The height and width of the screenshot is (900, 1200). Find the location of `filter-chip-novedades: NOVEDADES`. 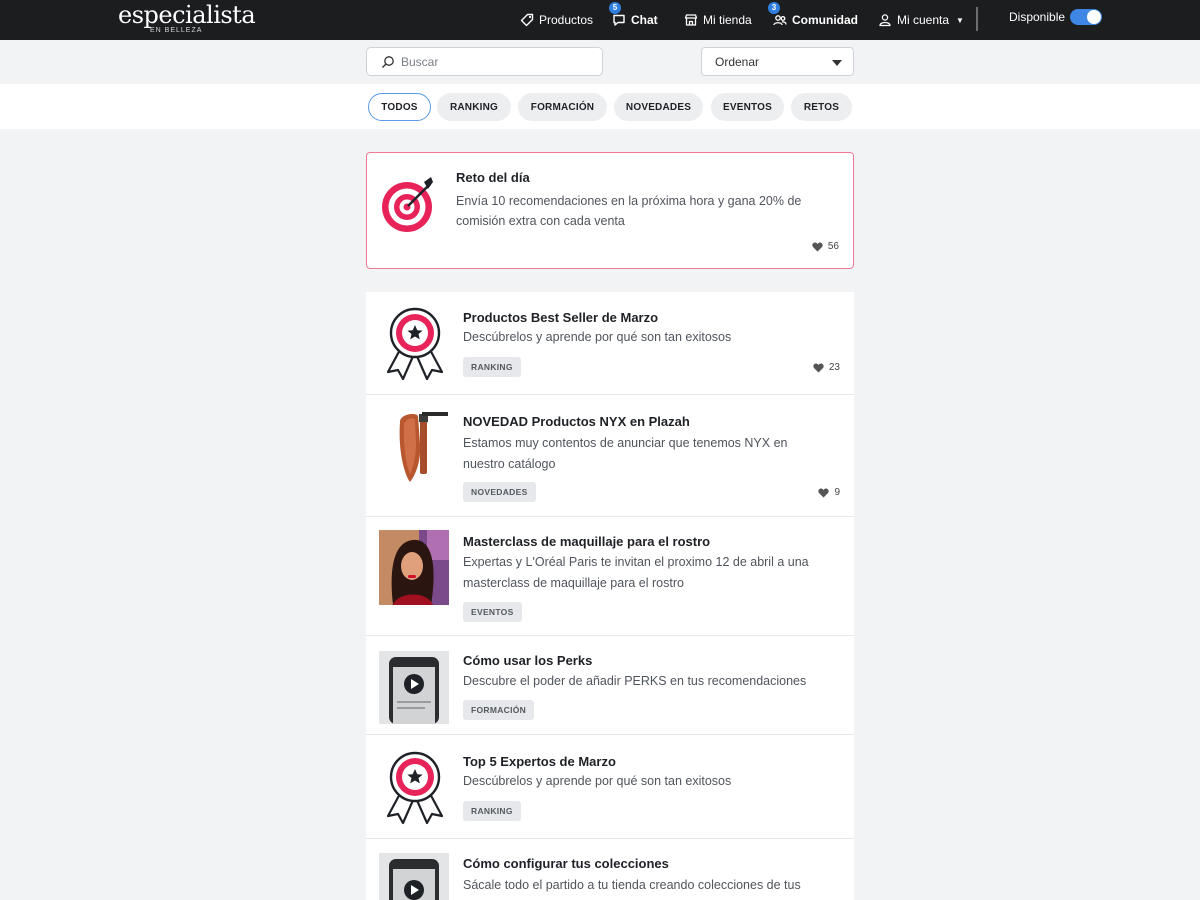

filter-chip-novedades: NOVEDADES is located at coordinates (658, 107).